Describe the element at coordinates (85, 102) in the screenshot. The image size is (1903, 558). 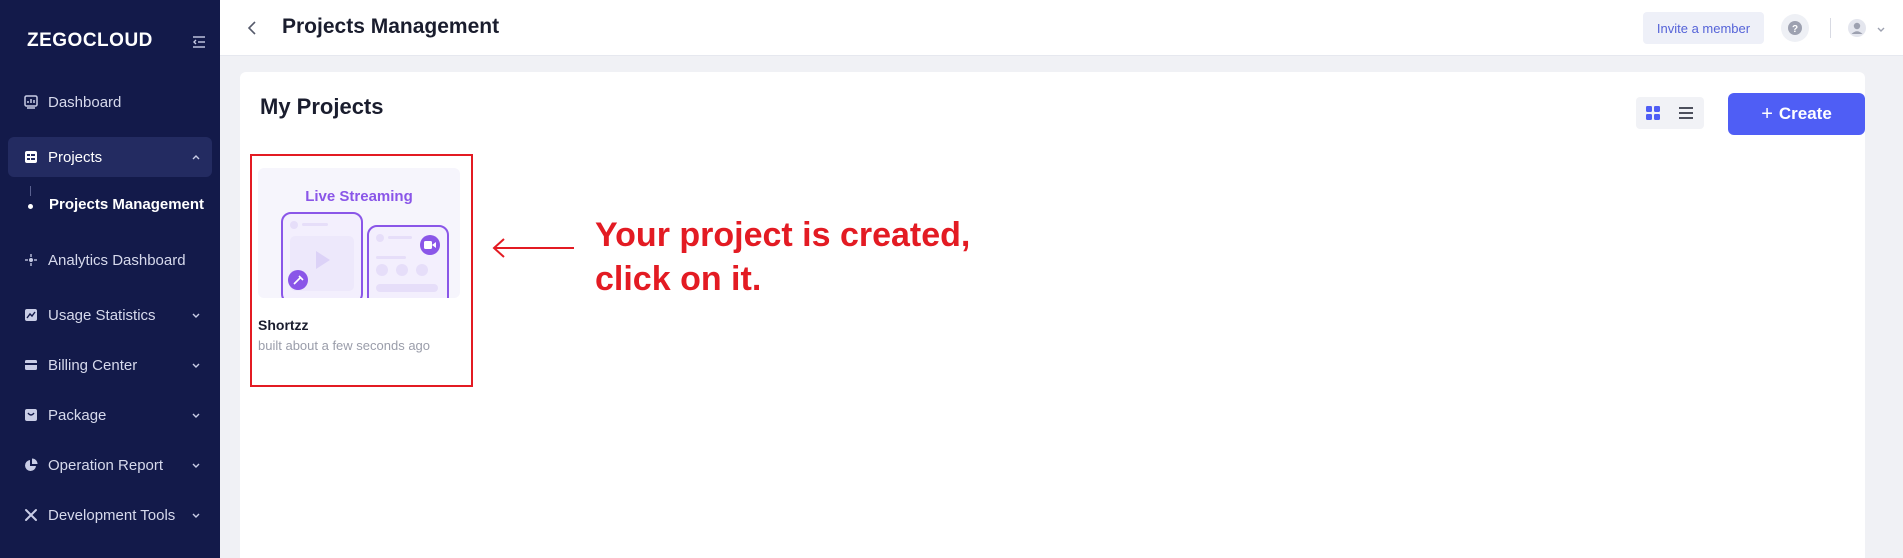
I see `sidebar-item-label: Dashboard` at that location.